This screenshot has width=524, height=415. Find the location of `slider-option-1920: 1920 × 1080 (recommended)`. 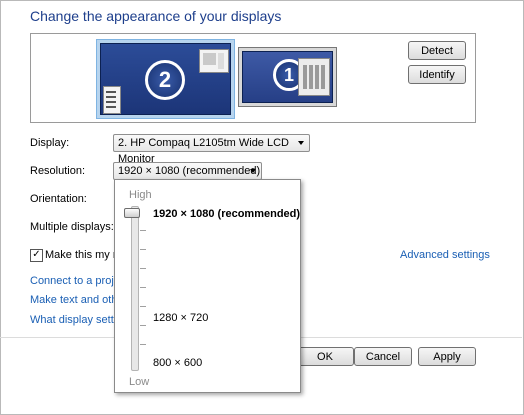

slider-option-1920: 1920 × 1080 (recommended) is located at coordinates (226, 214).